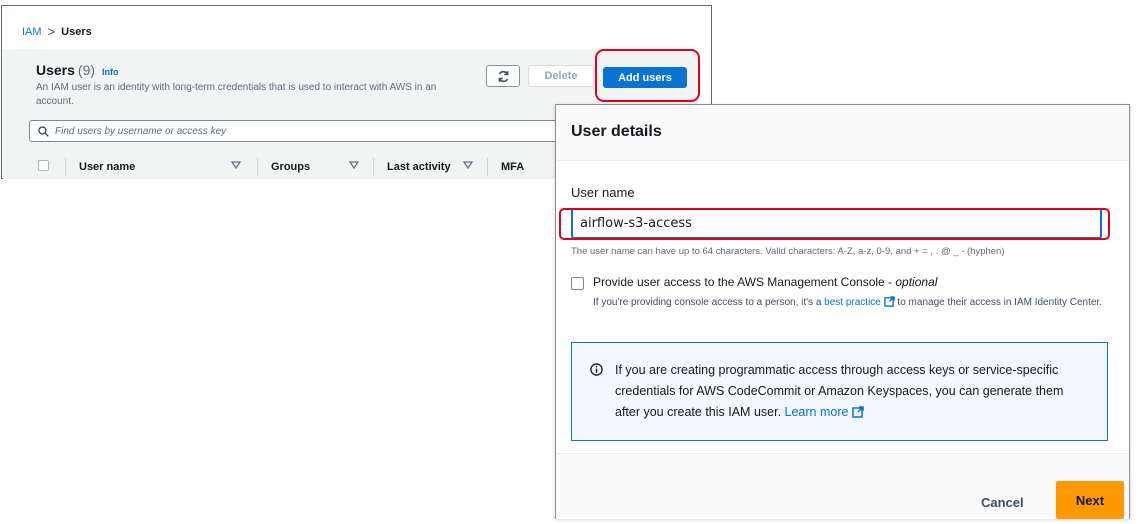 This screenshot has width=1140, height=524. What do you see at coordinates (76, 31) in the screenshot?
I see `breadcrumb-current: Users` at bounding box center [76, 31].